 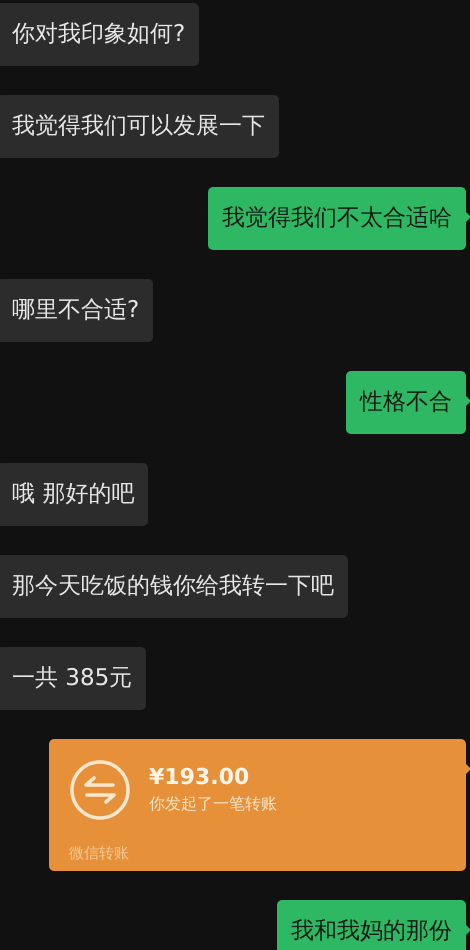 I want to click on message-bubble: 哦 那好的吧, so click(x=74, y=494).